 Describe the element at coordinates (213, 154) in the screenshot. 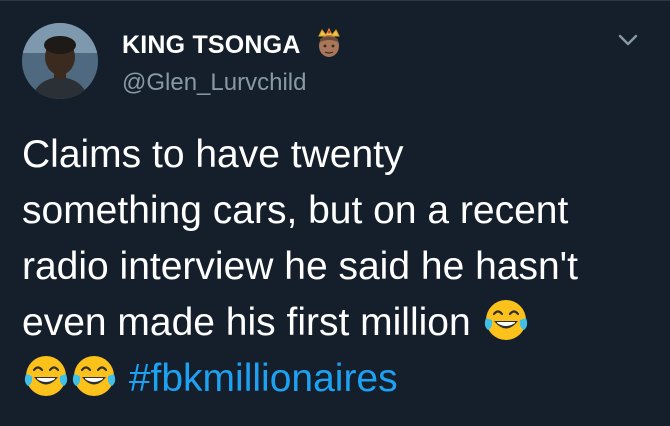

I see `tweet-text-line: Claims to have twenty` at that location.